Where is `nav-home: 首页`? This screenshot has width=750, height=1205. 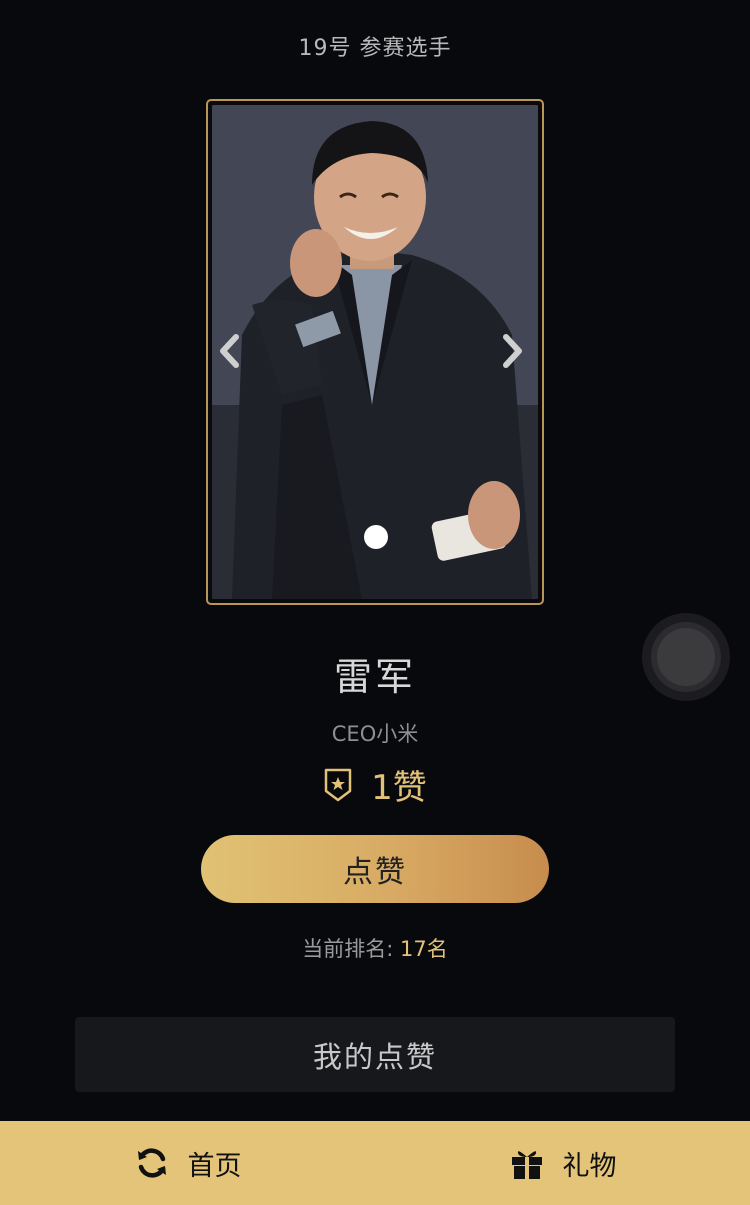 nav-home: 首页 is located at coordinates (187, 1163).